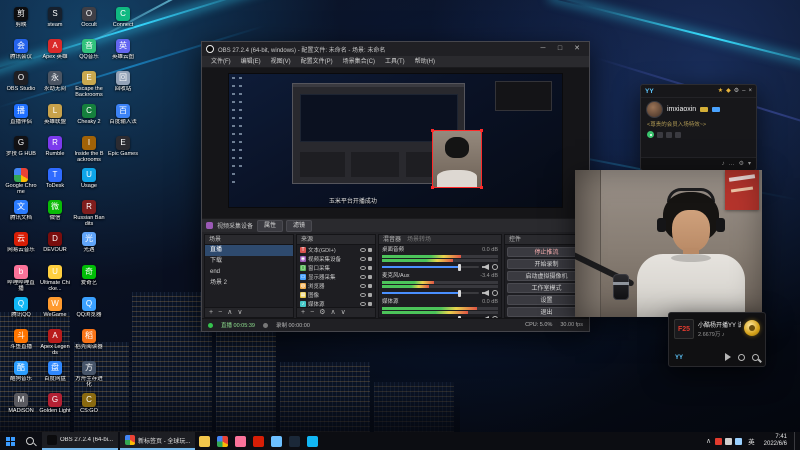 This screenshot has width=800, height=450. What do you see at coordinates (89, 119) in the screenshot?
I see `desktop-icon: C Cheaky 2` at bounding box center [89, 119].